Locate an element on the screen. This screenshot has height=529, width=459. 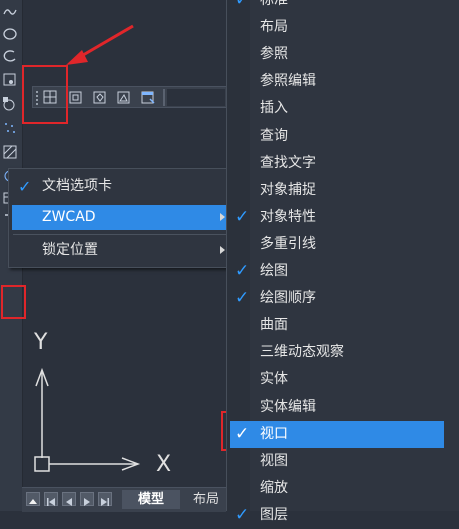
toolbar-menu-item: 查找文字 is located at coordinates (337, 163).